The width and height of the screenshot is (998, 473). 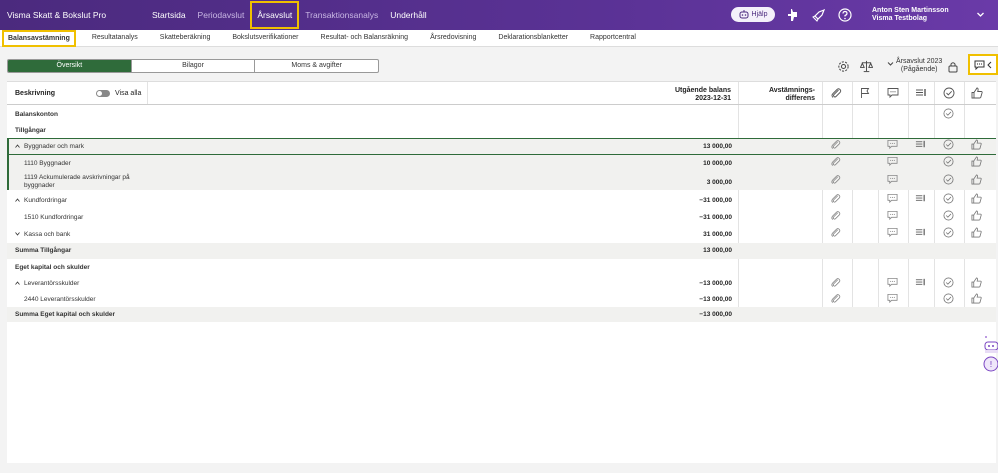 What do you see at coordinates (316, 66) in the screenshot?
I see `segment-moms-avgifter: Moms & avgifter` at bounding box center [316, 66].